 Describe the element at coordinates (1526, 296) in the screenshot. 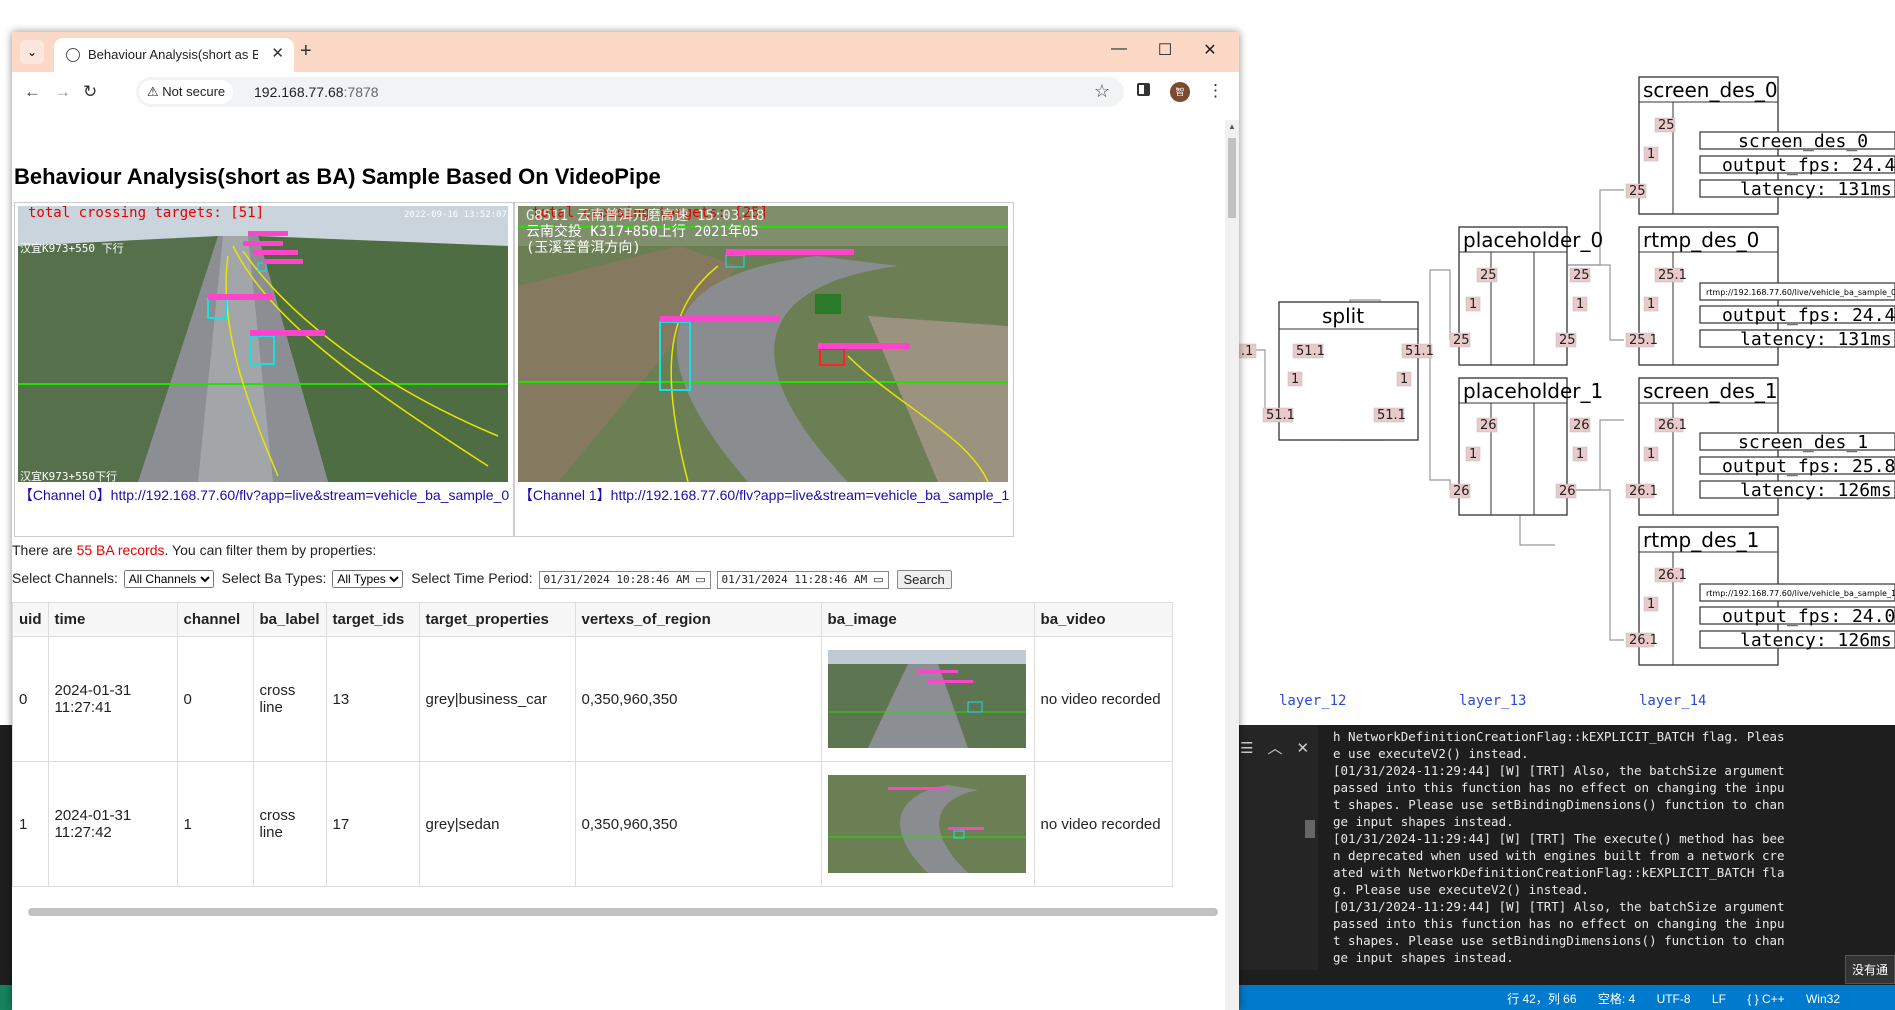

I see `node-placeholder-0: placeholder_0 25 1 25 25 1 25` at that location.